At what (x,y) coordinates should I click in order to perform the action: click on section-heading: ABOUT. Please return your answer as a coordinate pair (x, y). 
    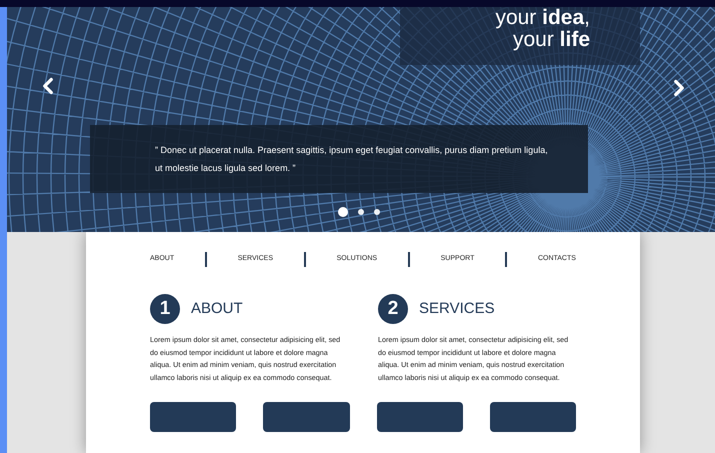
    Looking at the image, I should click on (217, 308).